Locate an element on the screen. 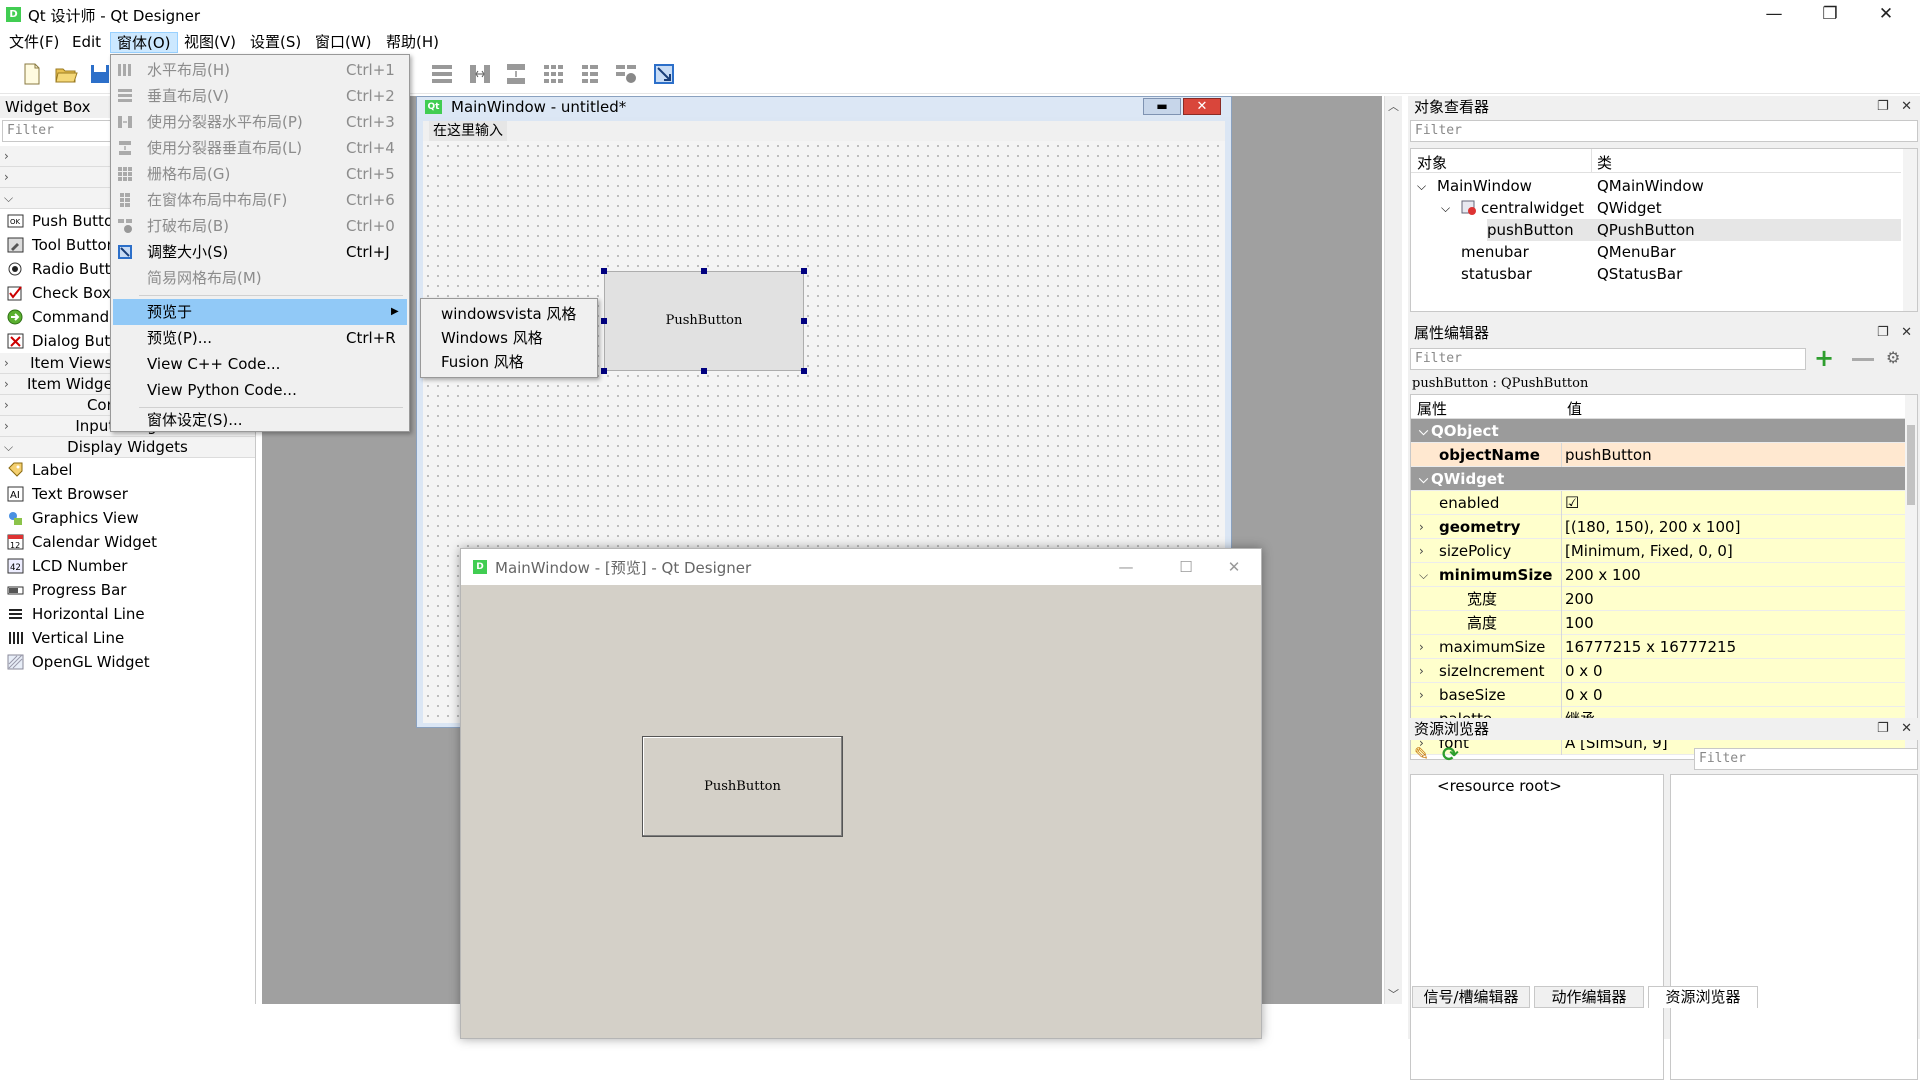  menu-item-grid-layout: 栅格布局(G) Ctrl+5 is located at coordinates (260, 174).